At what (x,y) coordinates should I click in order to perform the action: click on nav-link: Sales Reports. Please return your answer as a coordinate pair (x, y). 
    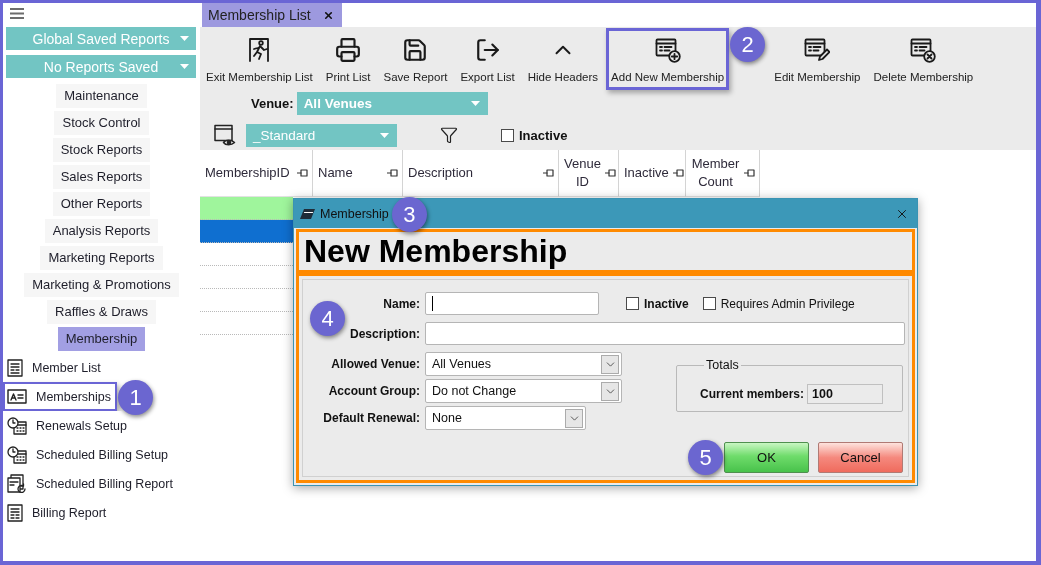
    Looking at the image, I should click on (101, 177).